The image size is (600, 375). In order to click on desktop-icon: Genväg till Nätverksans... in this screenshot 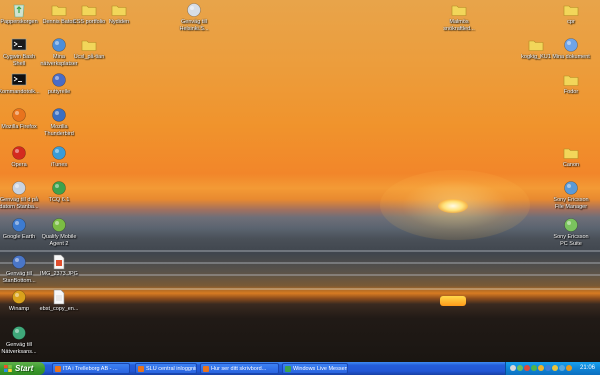, I will do `click(24, 340)`.